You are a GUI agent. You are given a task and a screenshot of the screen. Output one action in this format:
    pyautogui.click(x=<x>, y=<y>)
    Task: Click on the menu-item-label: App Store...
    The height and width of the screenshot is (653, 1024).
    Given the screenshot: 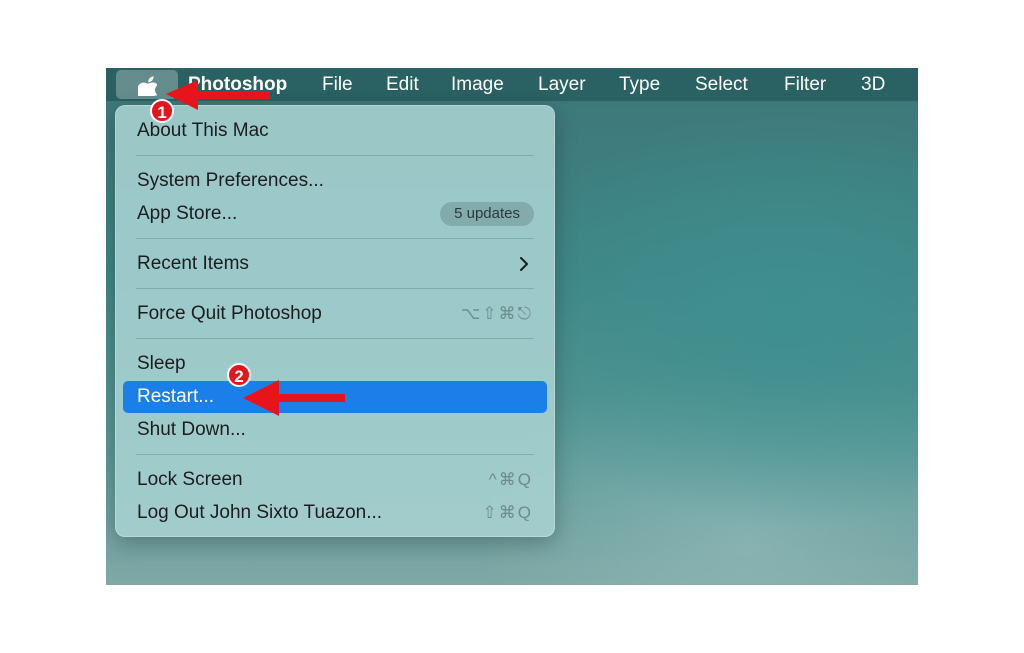 What is the action you would take?
    pyautogui.click(x=187, y=213)
    